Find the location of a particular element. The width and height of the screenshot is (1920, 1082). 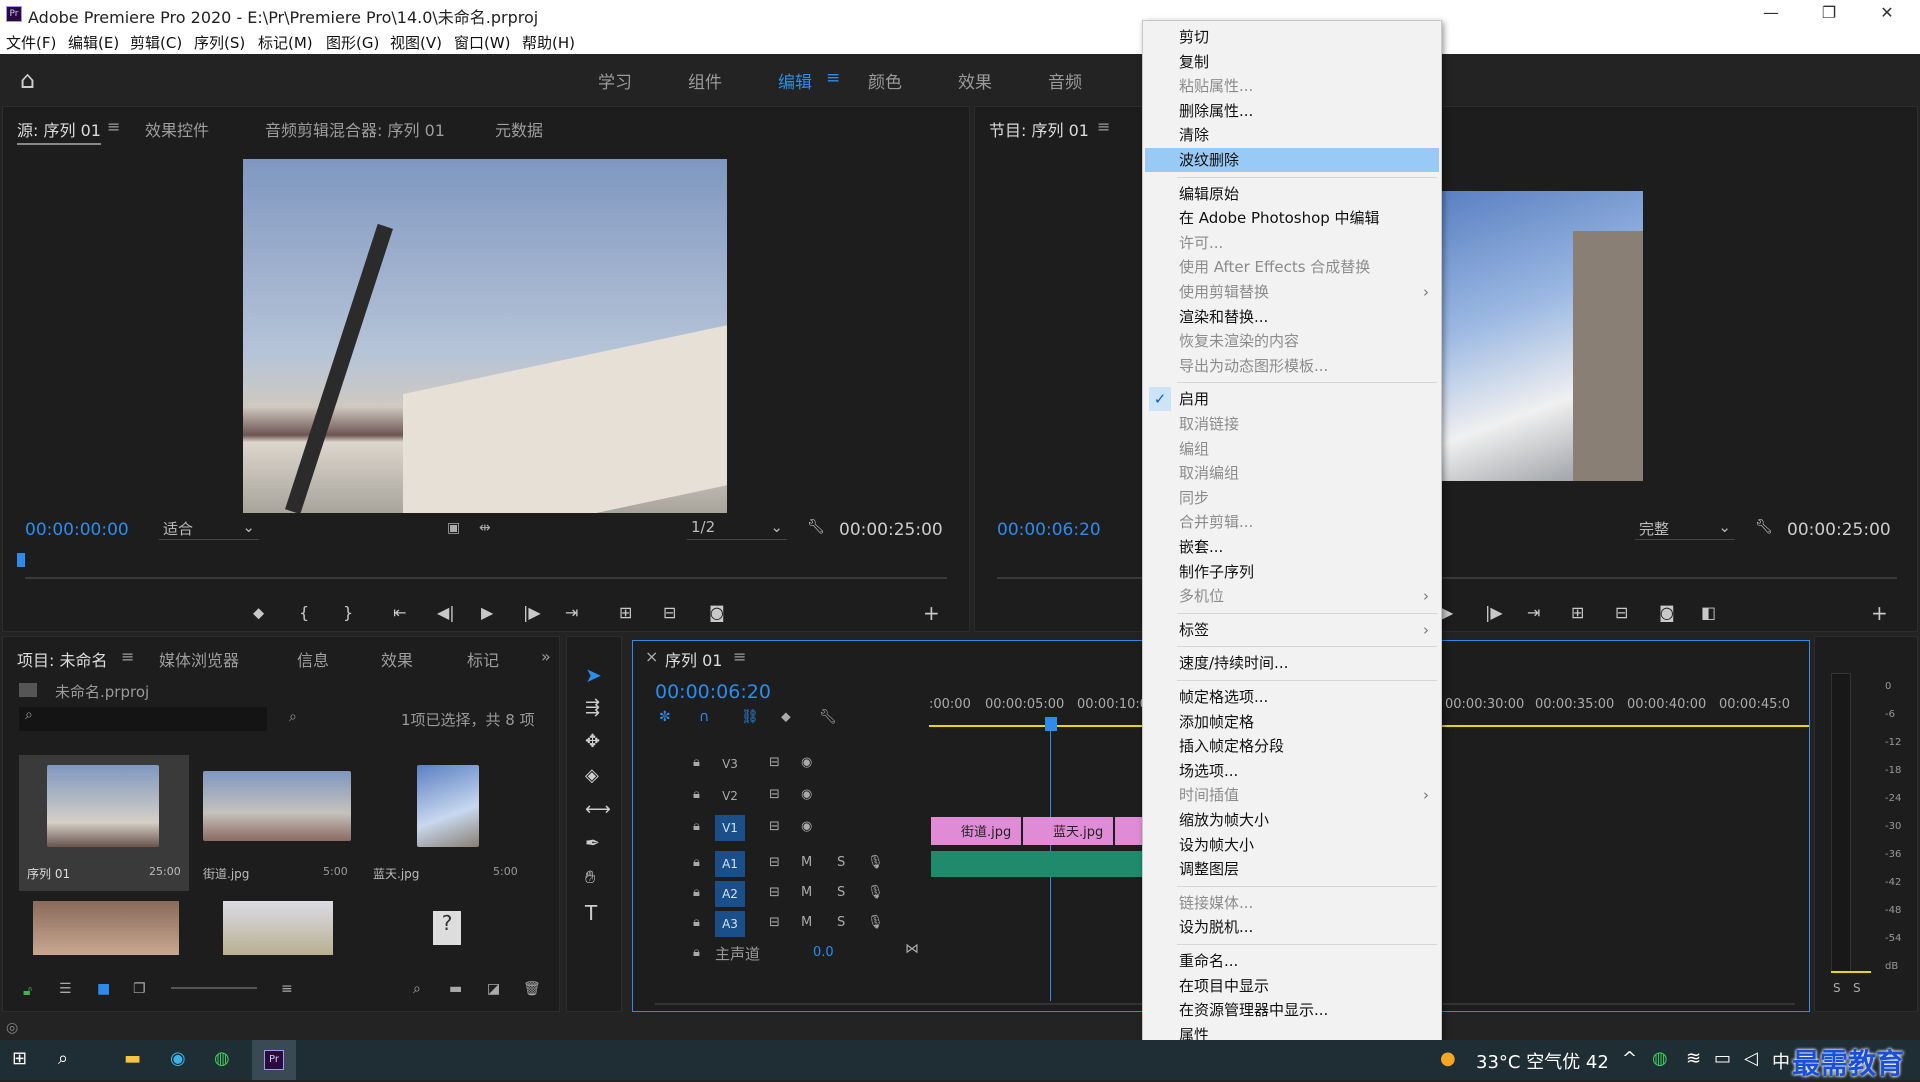

context-menu-item: ✓ 启用 is located at coordinates (1292, 399).